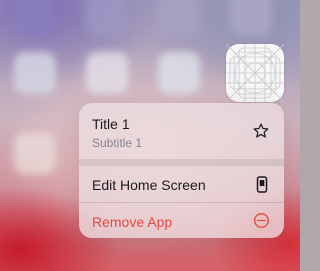 The image size is (320, 271). Describe the element at coordinates (261, 130) in the screenshot. I see `star-icon` at that location.